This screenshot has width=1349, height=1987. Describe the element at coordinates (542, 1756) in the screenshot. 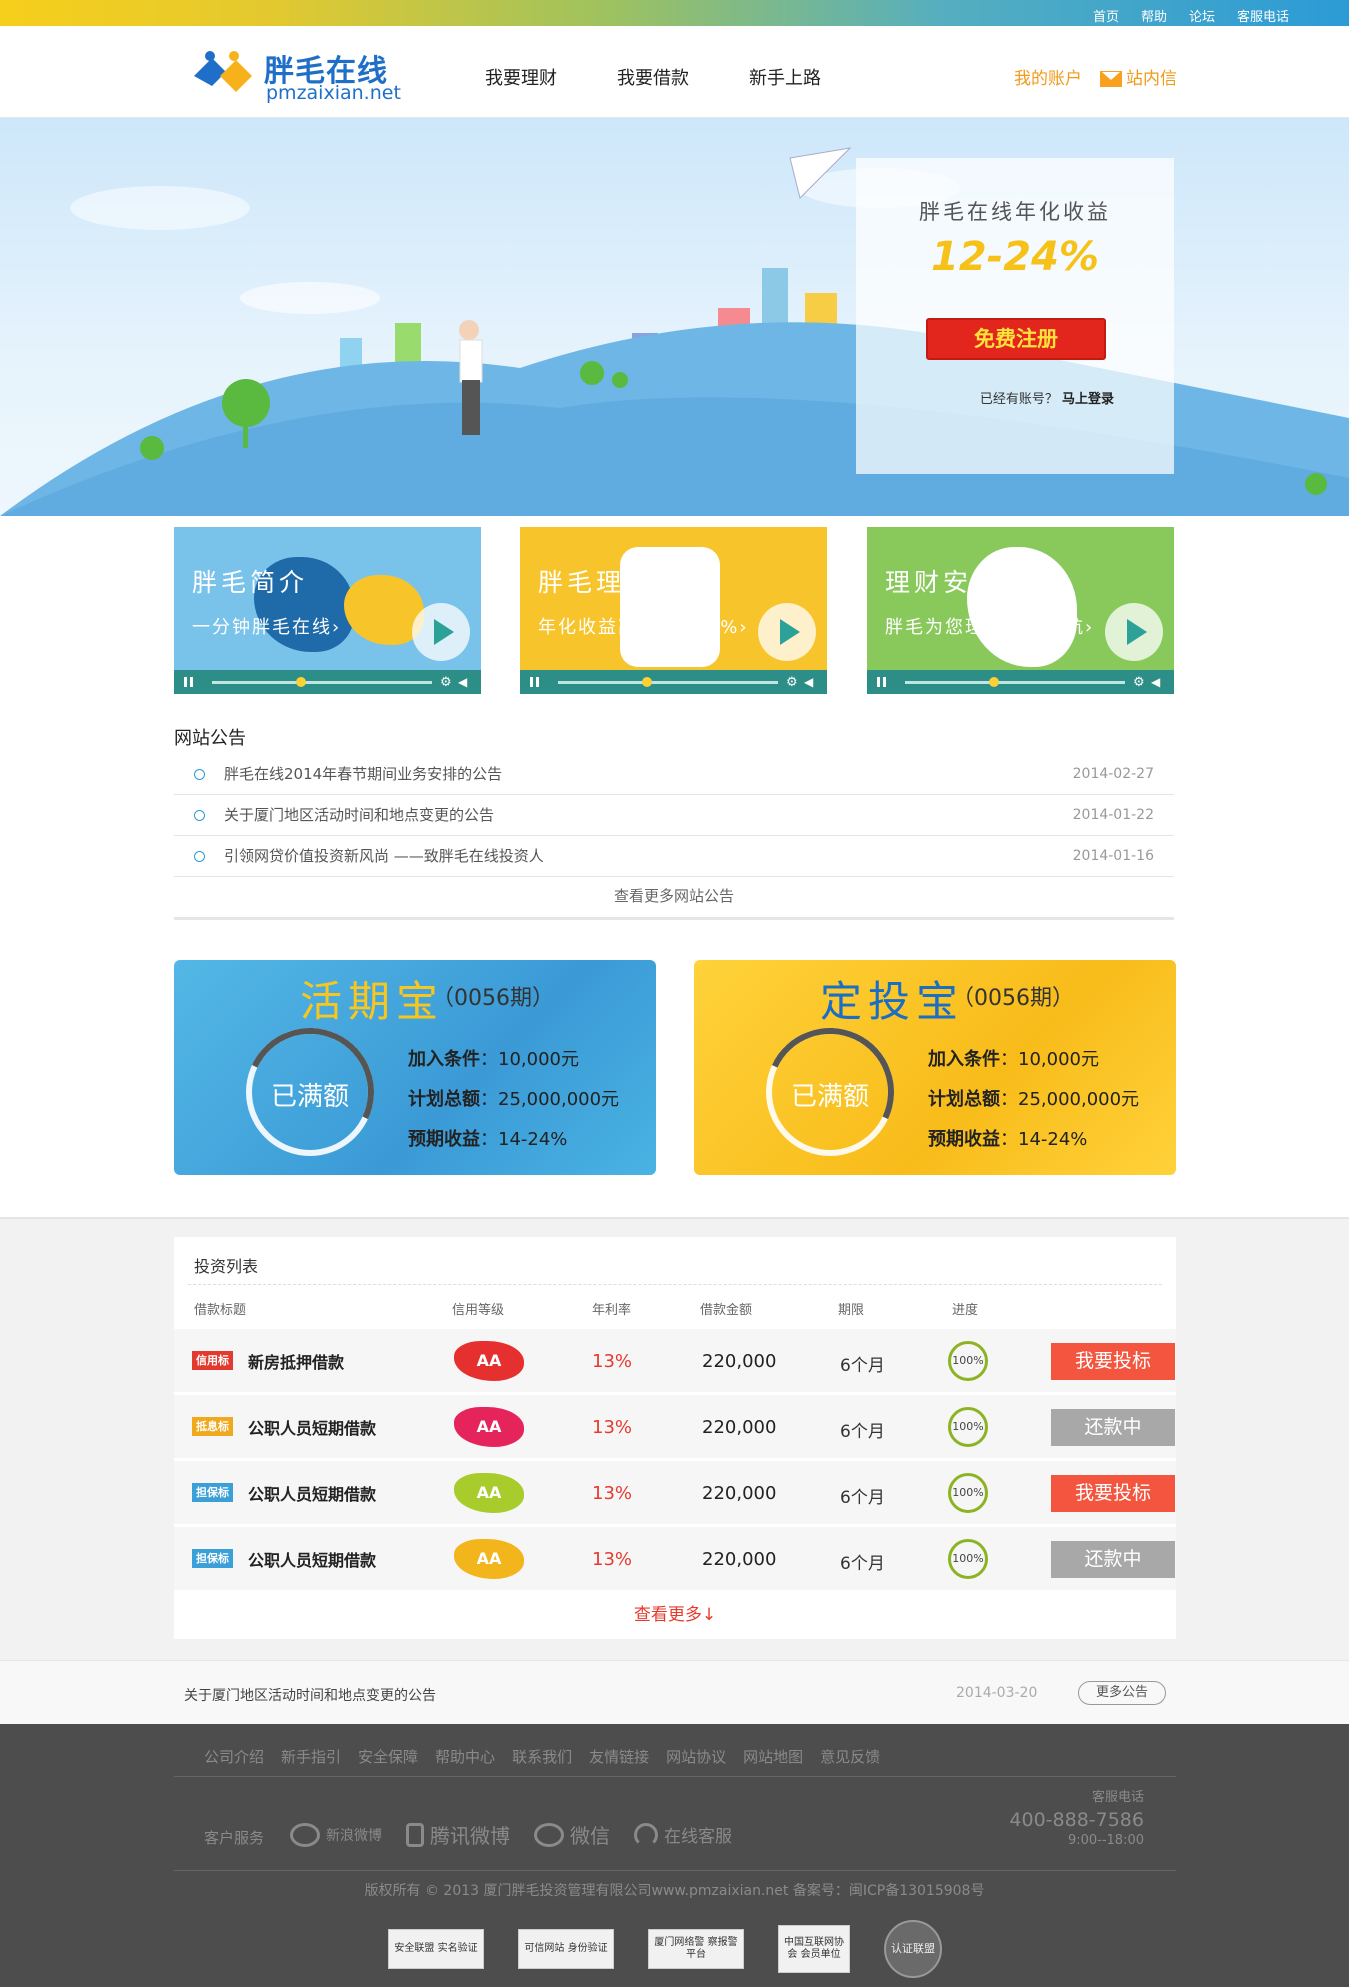

I see `footer-link: 联系我们` at that location.